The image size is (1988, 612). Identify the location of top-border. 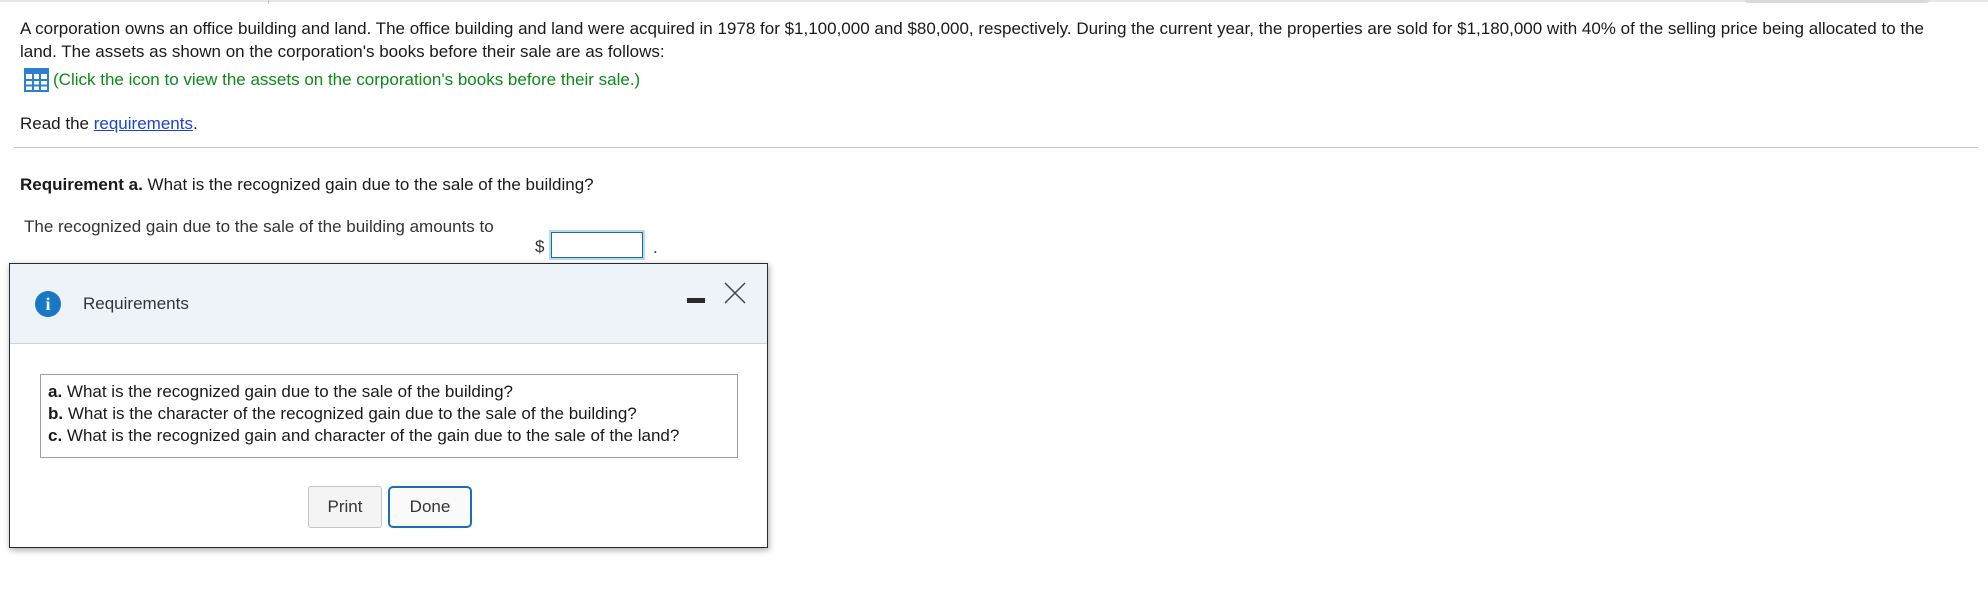
(994, 1).